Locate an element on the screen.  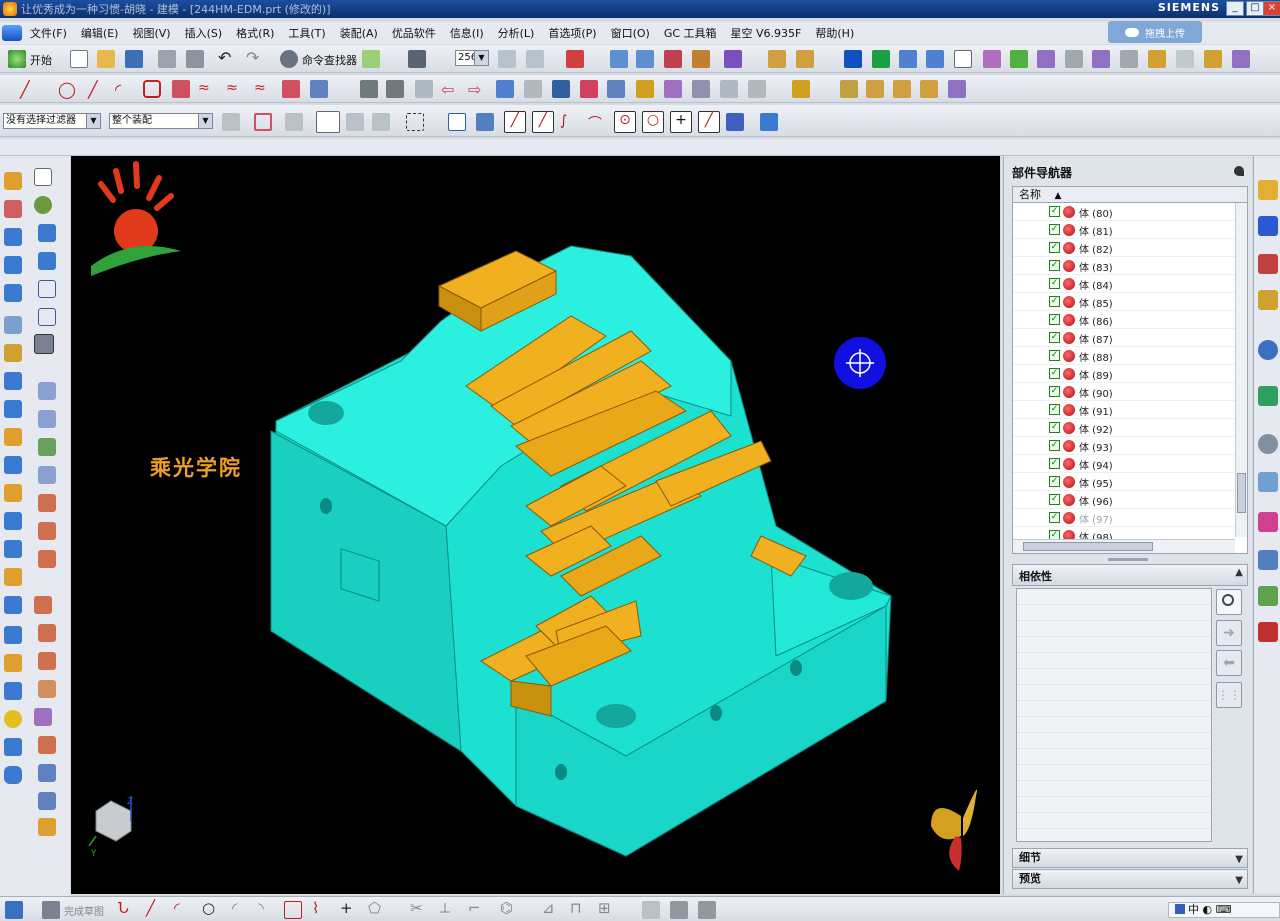
section-icon is located at coordinates (616, 89).